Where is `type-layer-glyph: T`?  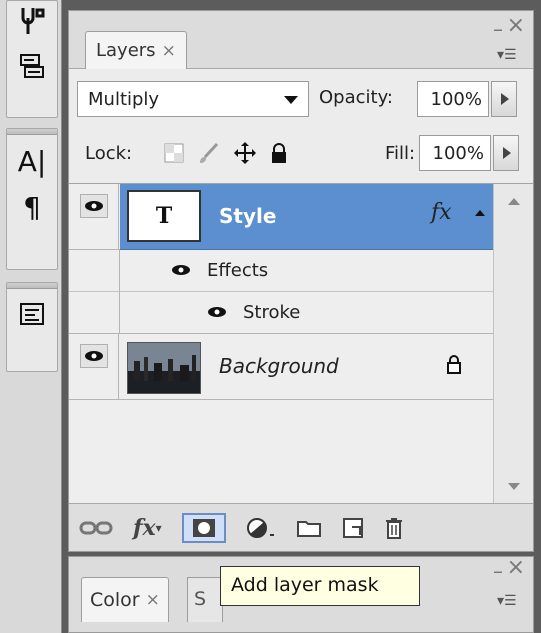 type-layer-glyph: T is located at coordinates (164, 216).